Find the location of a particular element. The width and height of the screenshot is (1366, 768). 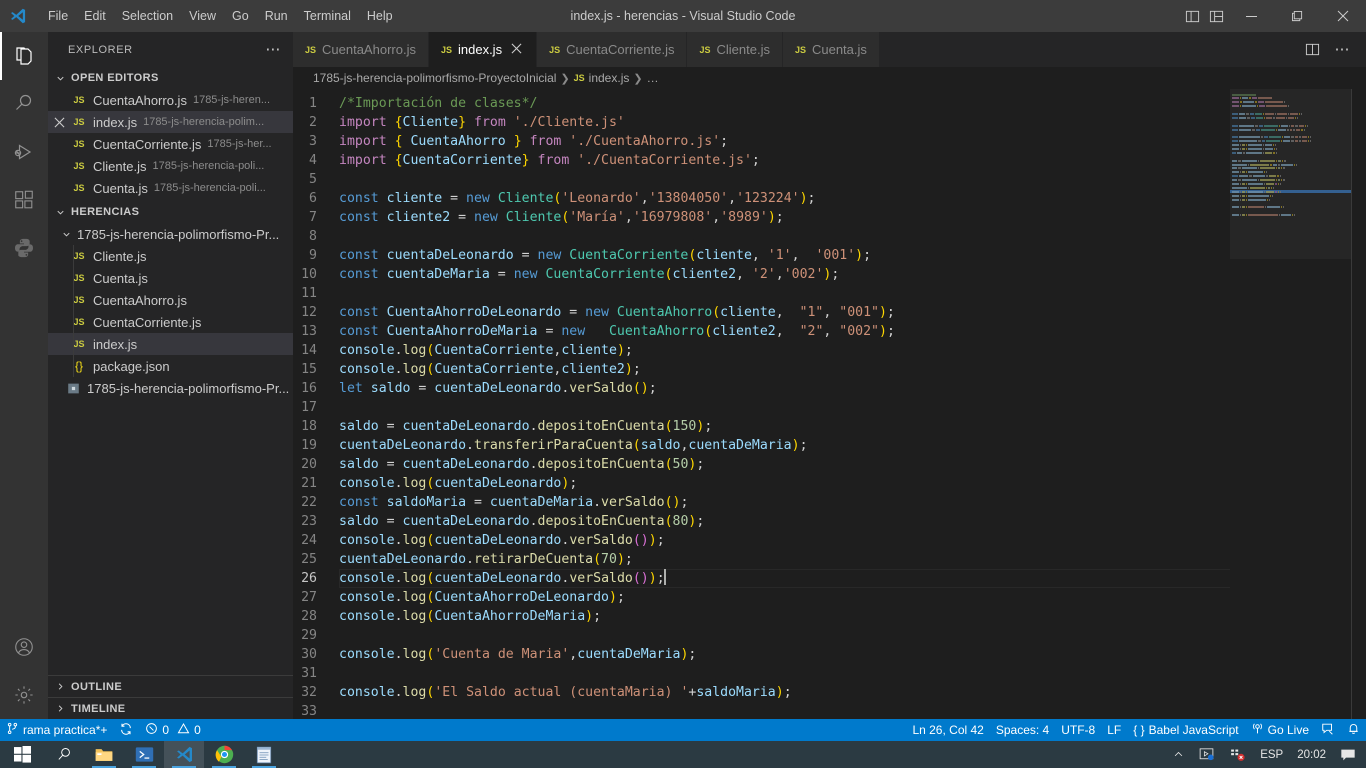

section-open-editors: OPEN EDITORS is located at coordinates (170, 78).